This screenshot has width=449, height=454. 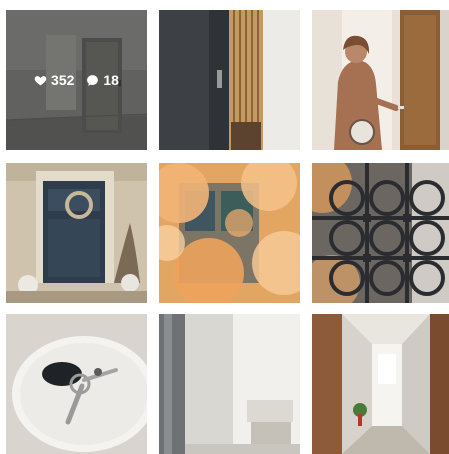 I want to click on comment-count-stat: 18, so click(x=102, y=80).